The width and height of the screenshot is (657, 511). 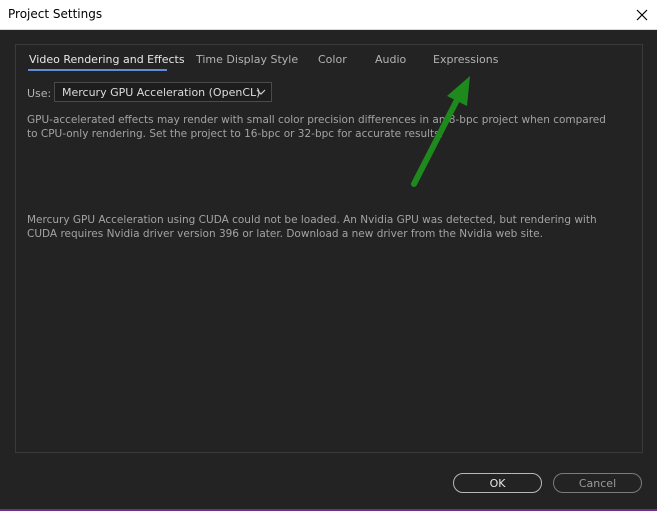 I want to click on window-title: Project Settings, so click(x=55, y=14).